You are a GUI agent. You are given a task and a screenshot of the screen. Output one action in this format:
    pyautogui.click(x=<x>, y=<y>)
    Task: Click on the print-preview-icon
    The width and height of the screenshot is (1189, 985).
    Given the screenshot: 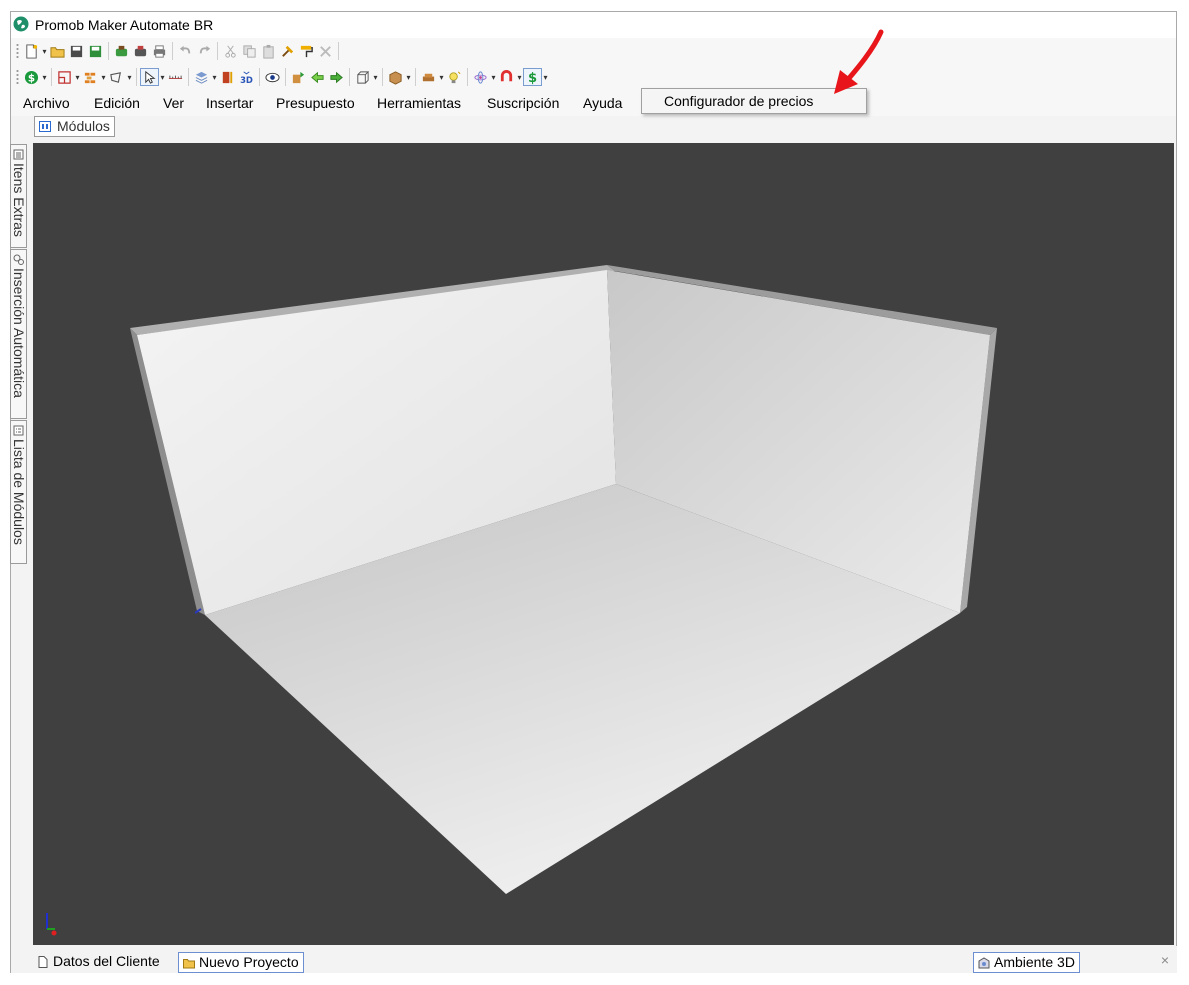 What is the action you would take?
    pyautogui.click(x=140, y=51)
    